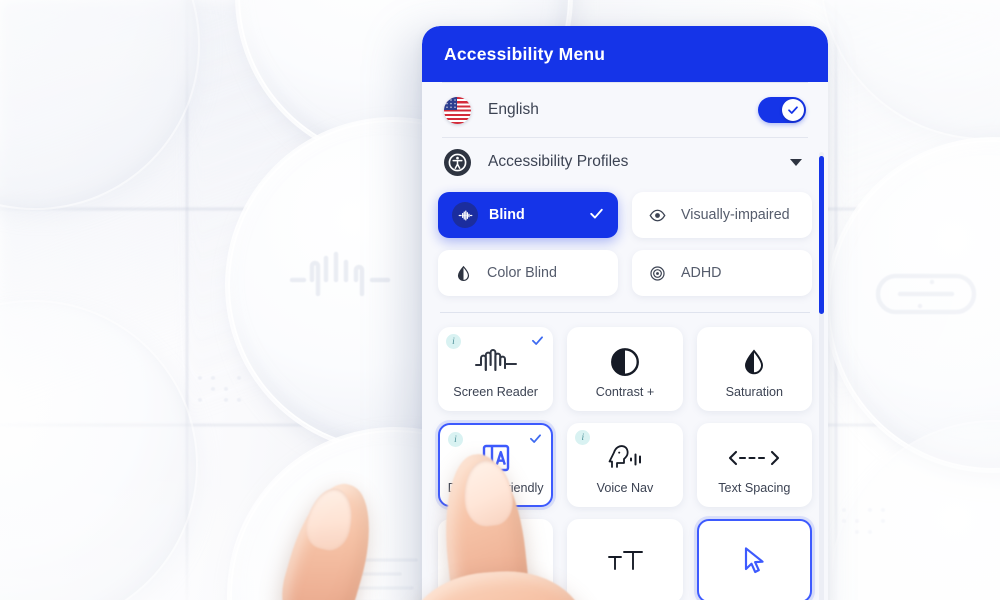  I want to click on language-toggle, so click(782, 110).